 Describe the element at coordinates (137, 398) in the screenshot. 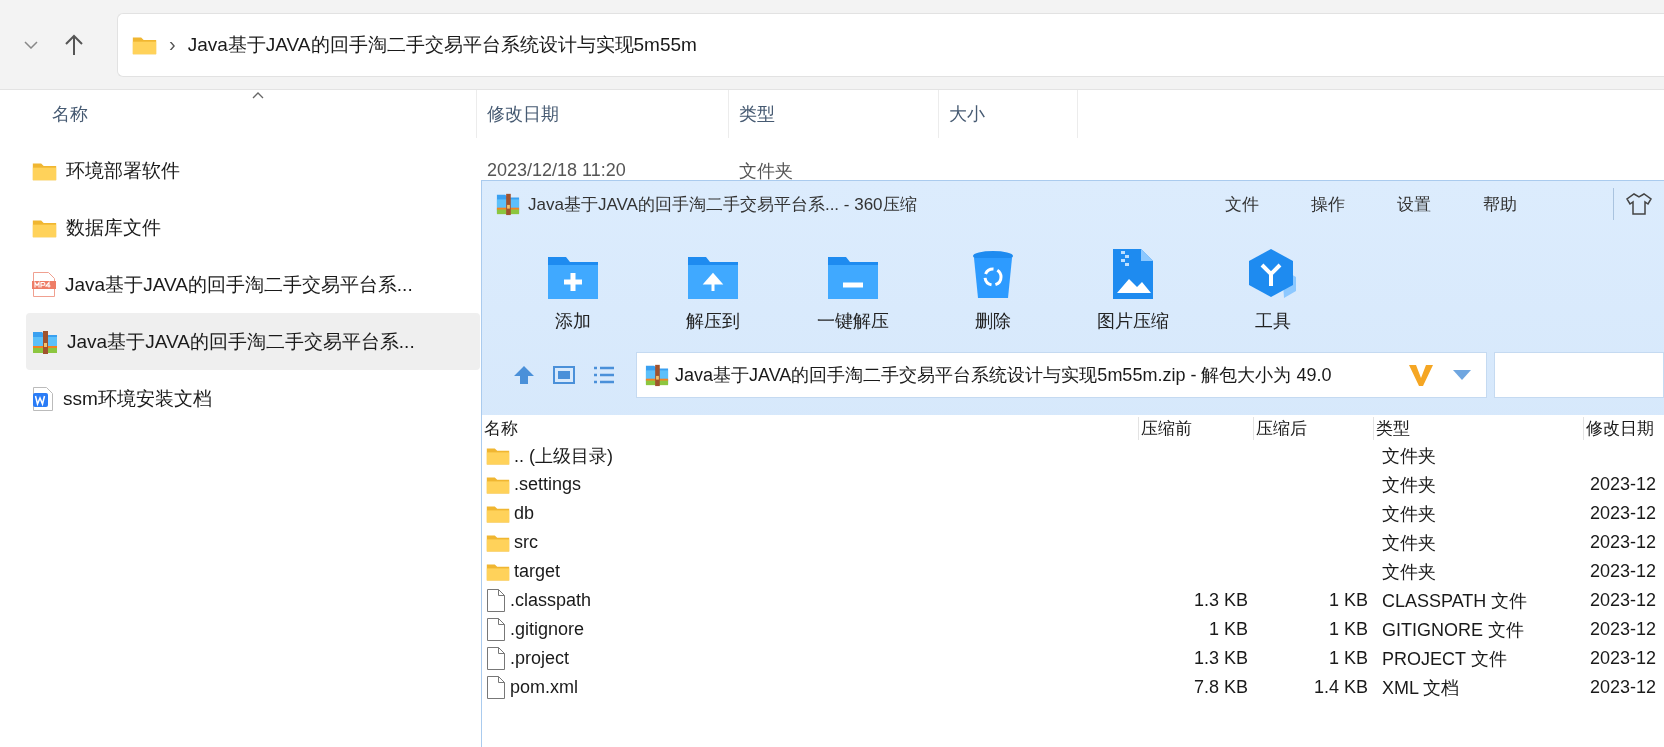

I see `file-name: ssm环境安装文档` at that location.